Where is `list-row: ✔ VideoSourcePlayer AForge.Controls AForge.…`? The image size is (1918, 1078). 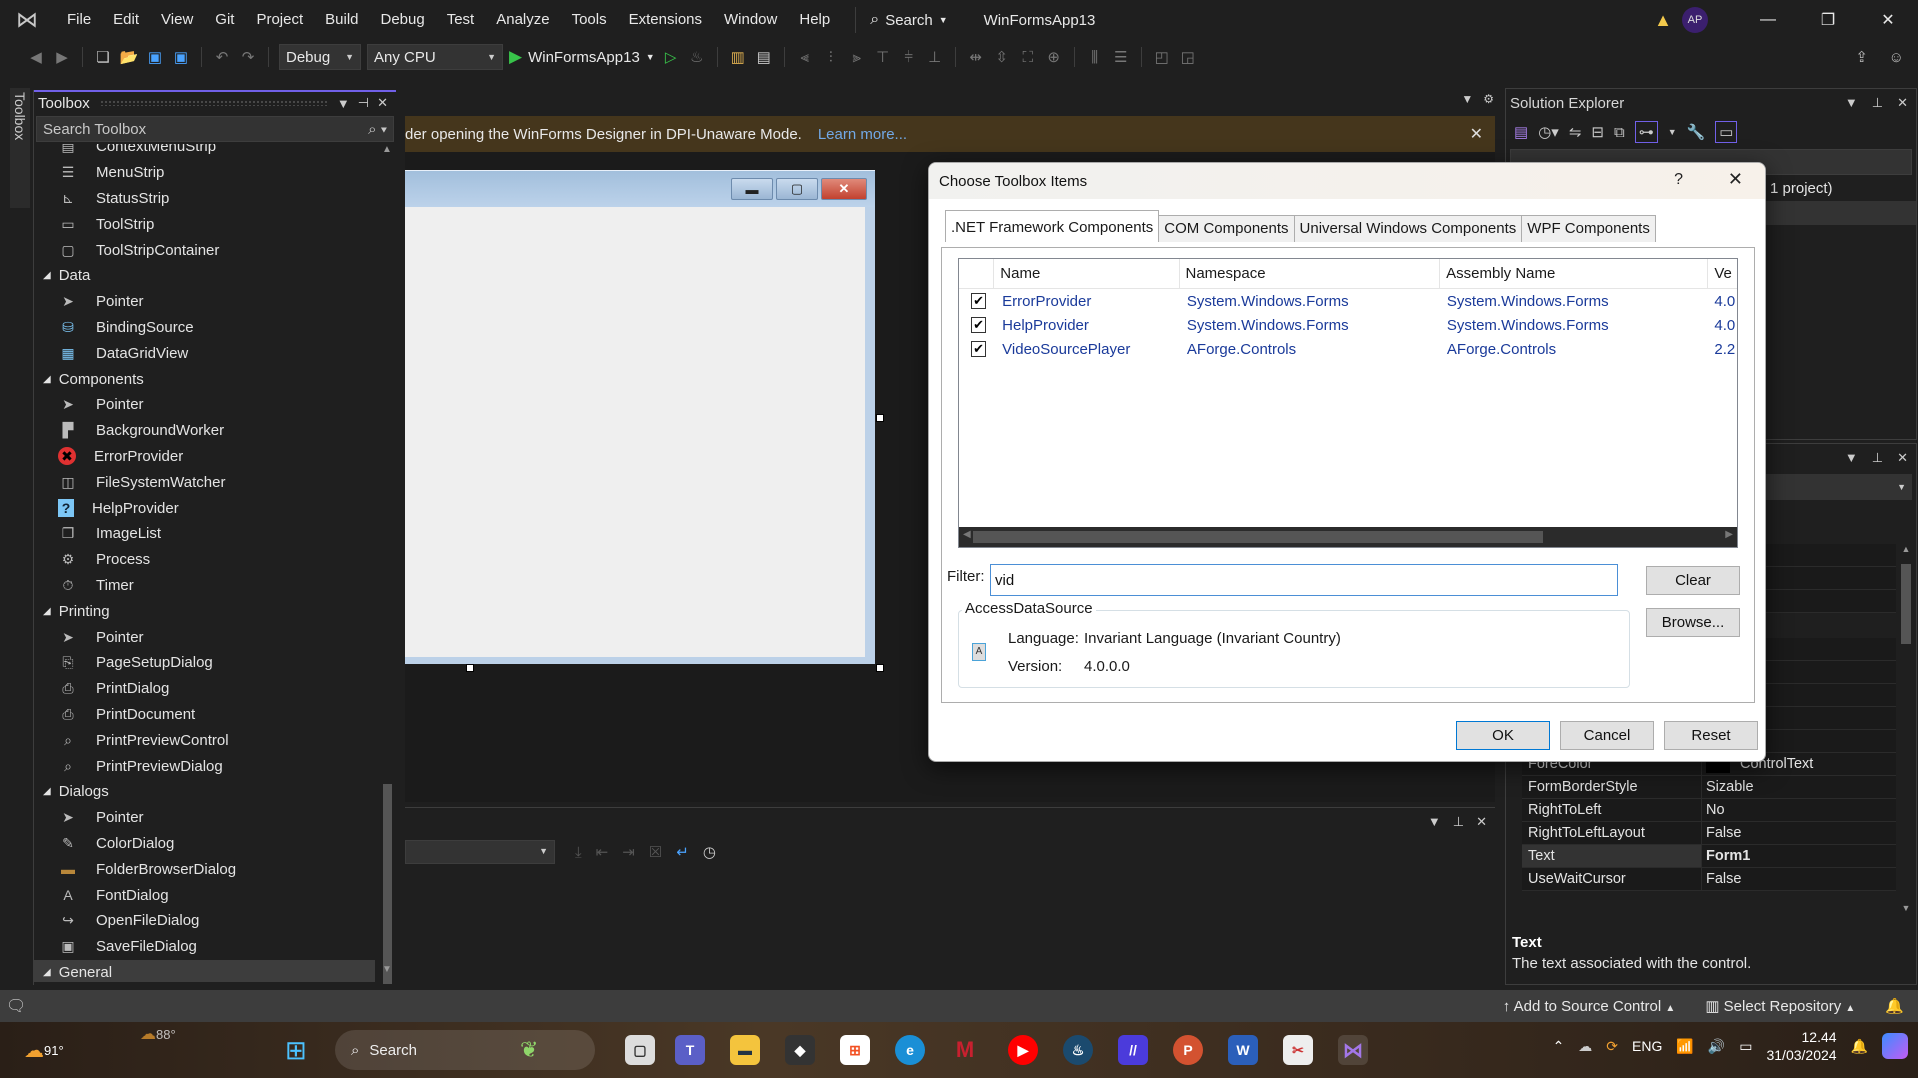 list-row: ✔ VideoSourcePlayer AForge.Controls AForge.… is located at coordinates (1348, 349).